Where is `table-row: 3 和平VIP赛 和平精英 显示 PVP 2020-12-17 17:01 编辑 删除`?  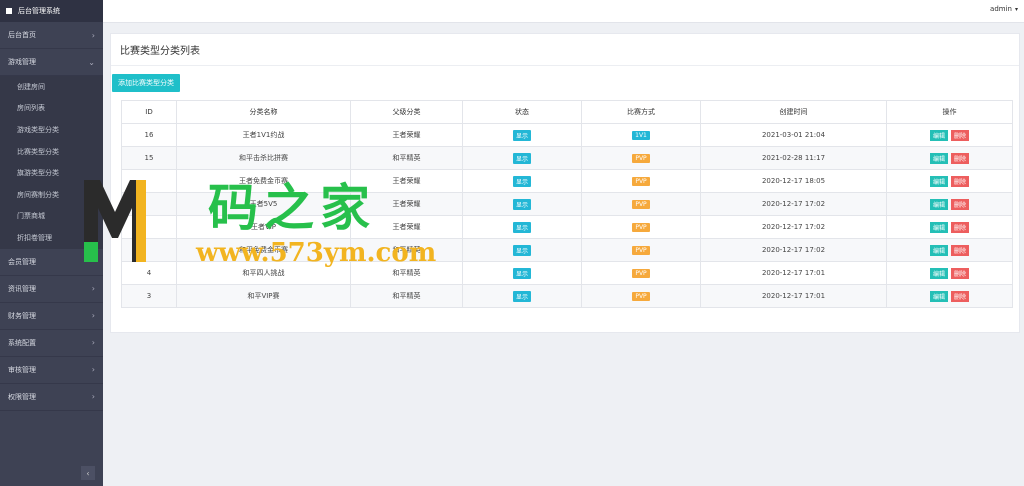
table-row: 3 和平VIP赛 和平精英 显示 PVP 2020-12-17 17:01 编辑 删除 is located at coordinates (567, 296).